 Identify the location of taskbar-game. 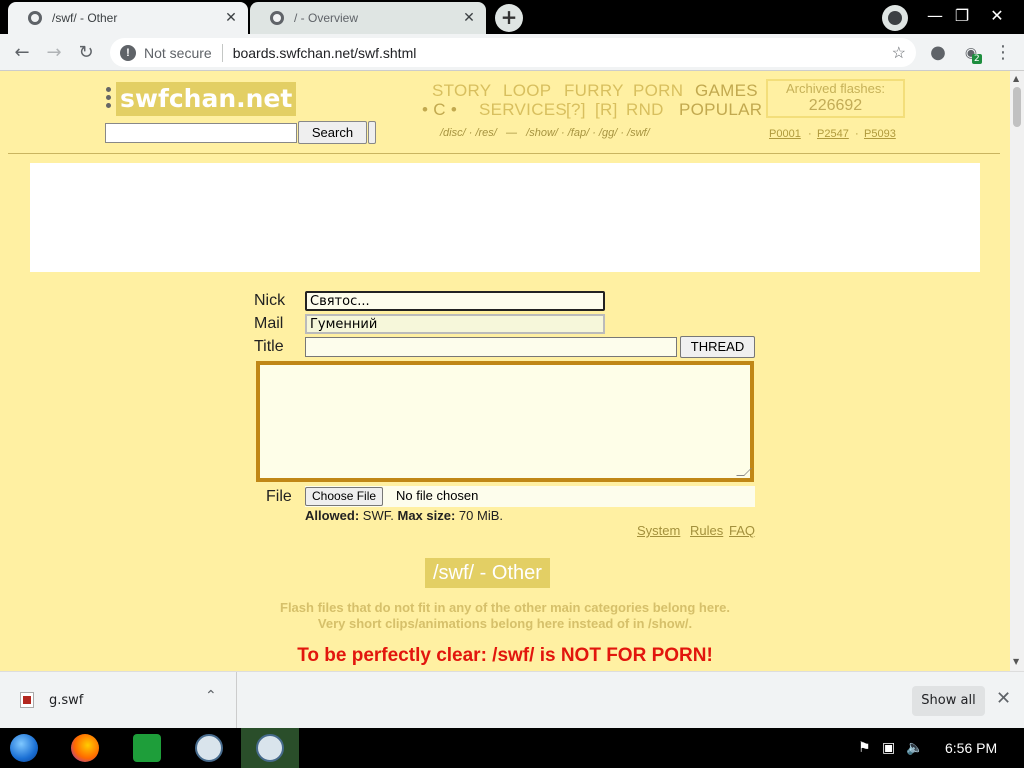
(147, 748).